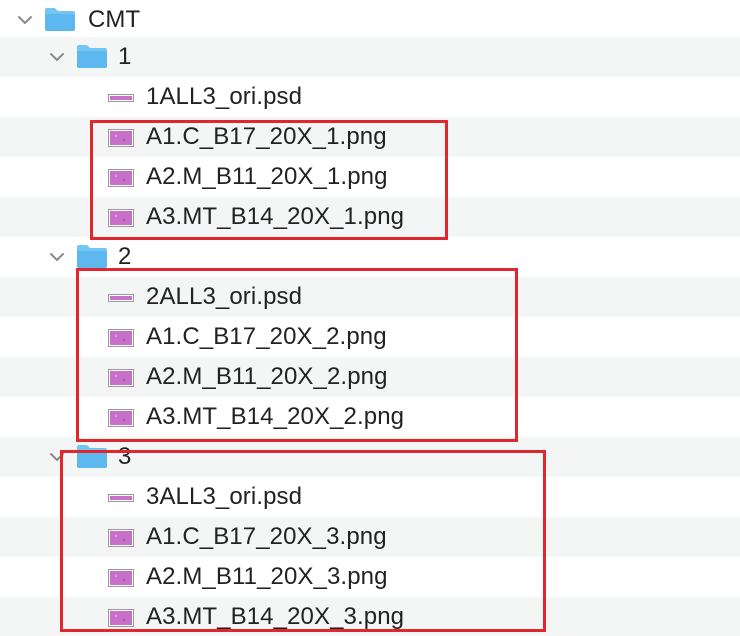 This screenshot has width=740, height=636. I want to click on tree-row-file: A3.MT_B14_20X_2.png, so click(370, 417).